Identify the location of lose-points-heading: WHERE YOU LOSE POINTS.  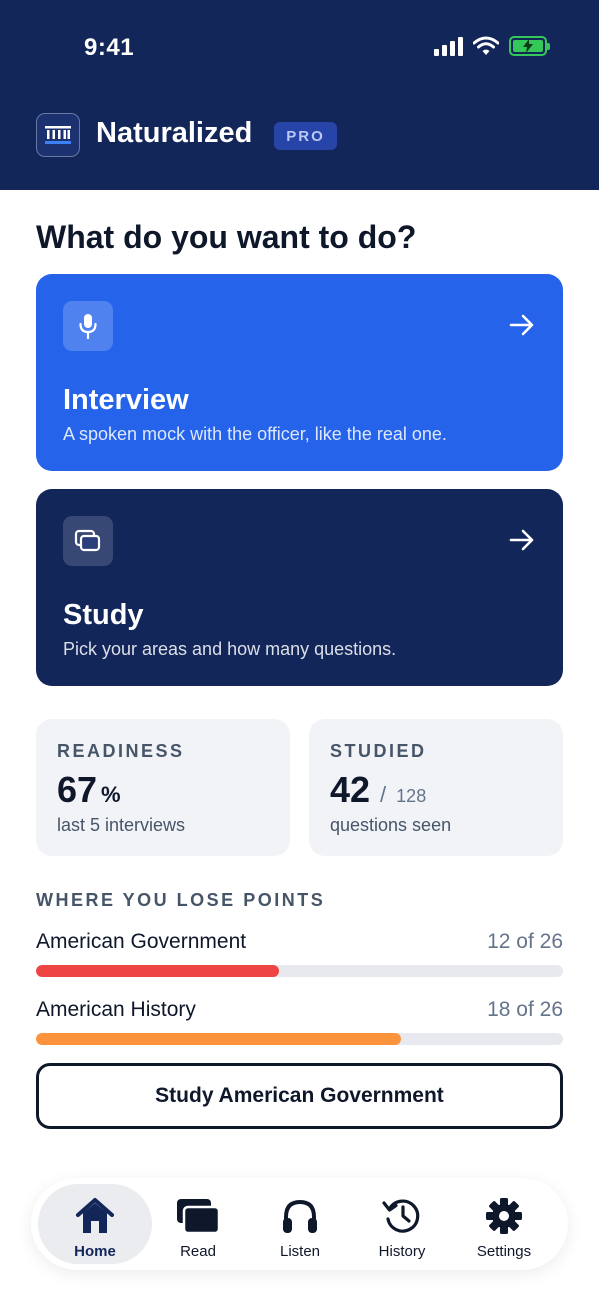
(181, 900).